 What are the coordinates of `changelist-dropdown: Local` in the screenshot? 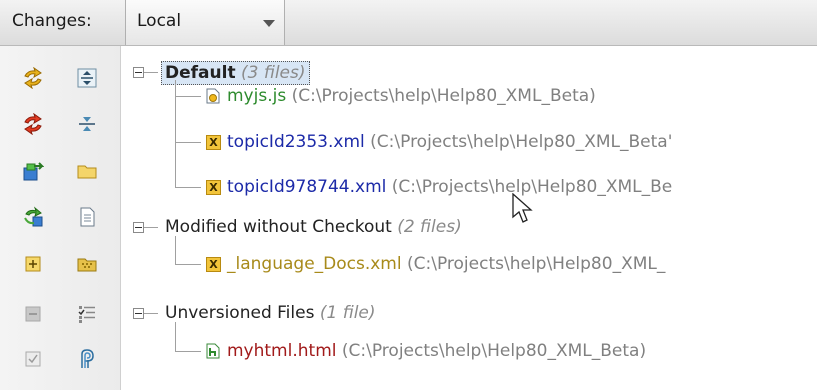 It's located at (205, 22).